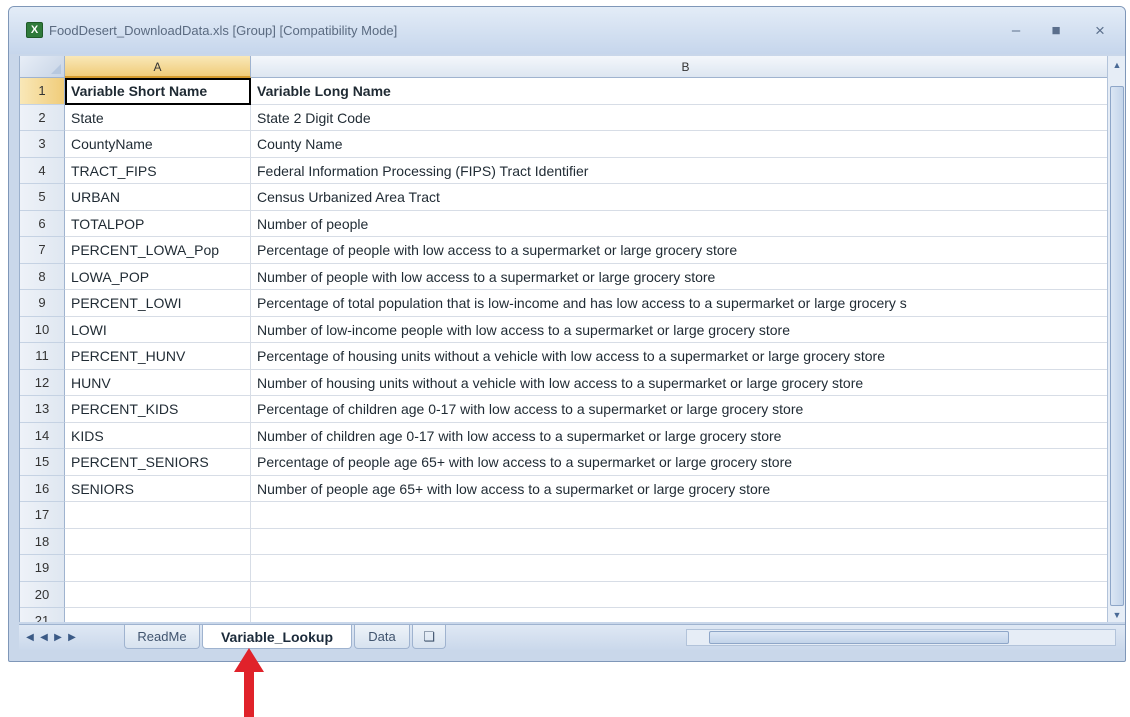  What do you see at coordinates (42, 117) in the screenshot?
I see `row-header: 2` at bounding box center [42, 117].